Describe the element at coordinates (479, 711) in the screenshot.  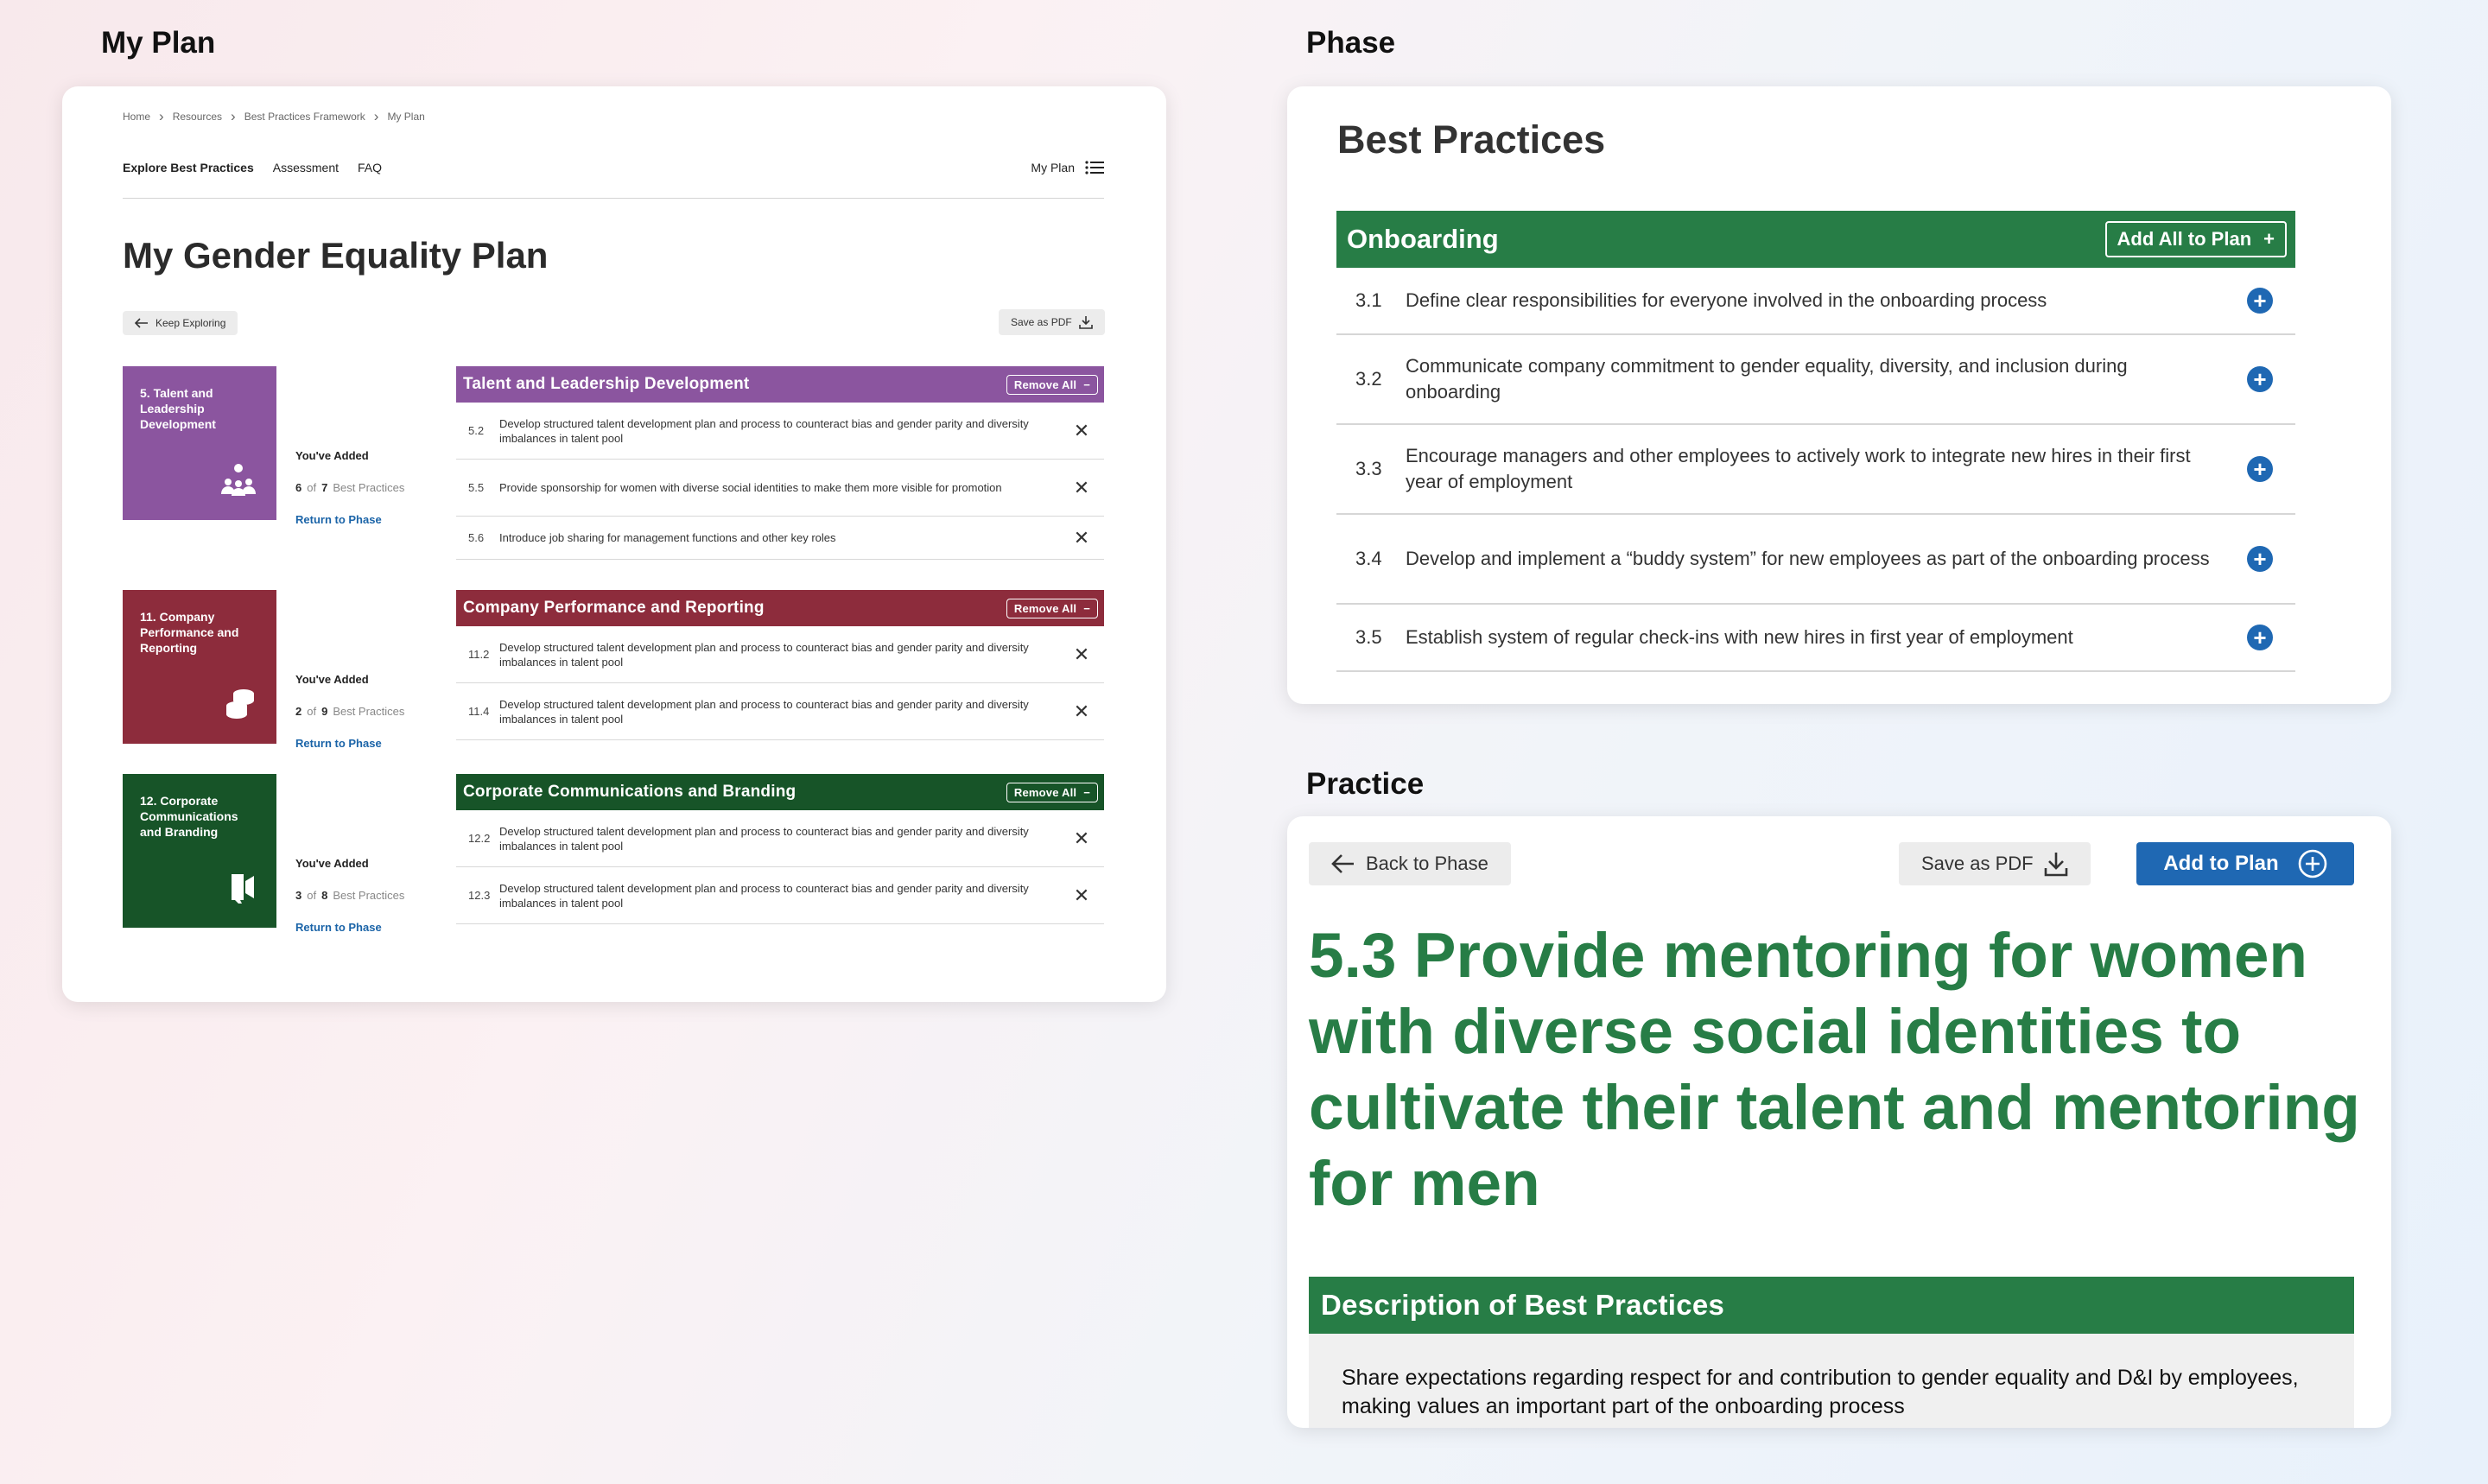
I see `practice-number: 11.4` at that location.